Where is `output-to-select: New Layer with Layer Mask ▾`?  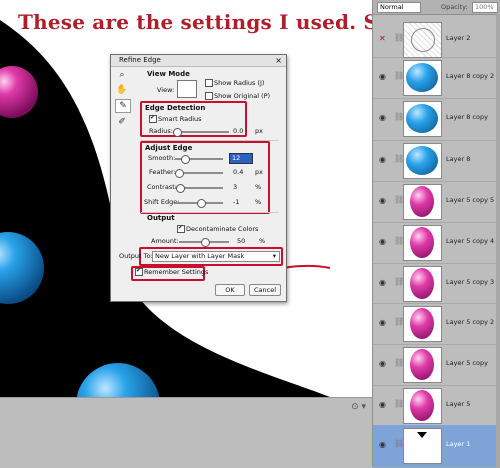
output-to-select: New Layer with Layer Mask ▾ is located at coordinates (216, 256).